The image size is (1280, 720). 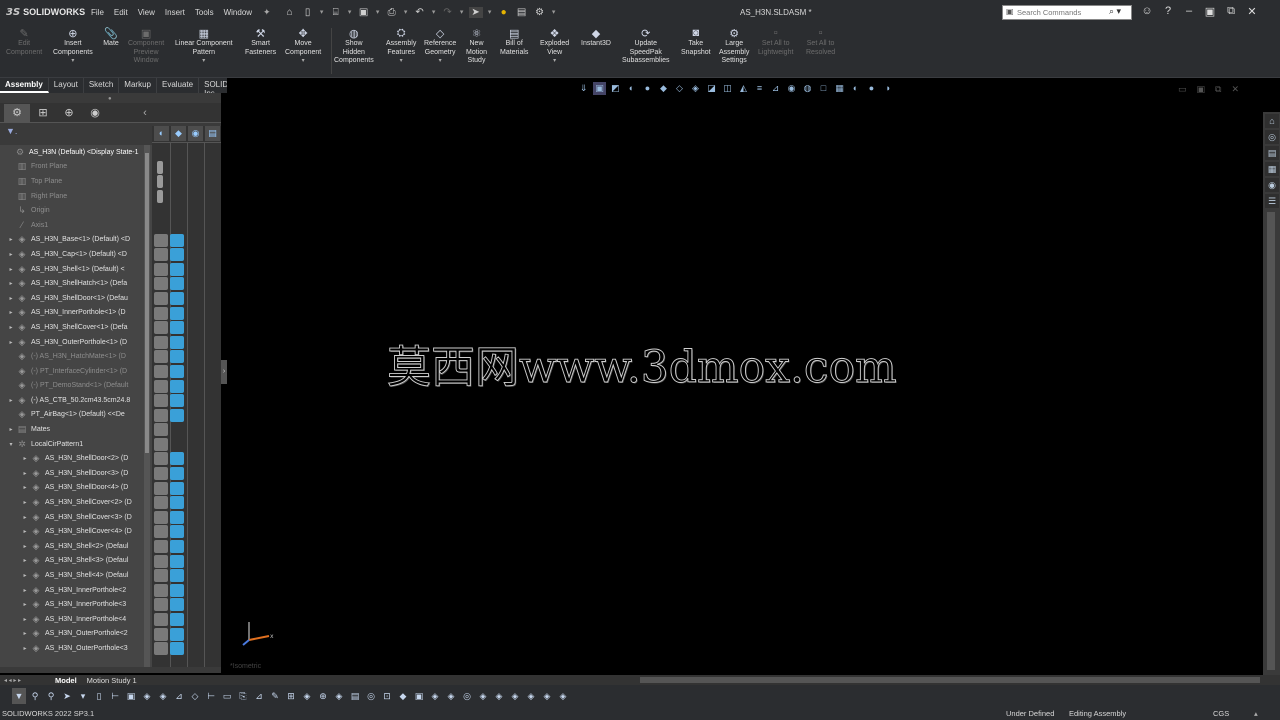 What do you see at coordinates (403, 696) in the screenshot?
I see `selection-filter-icon: ◆` at bounding box center [403, 696].